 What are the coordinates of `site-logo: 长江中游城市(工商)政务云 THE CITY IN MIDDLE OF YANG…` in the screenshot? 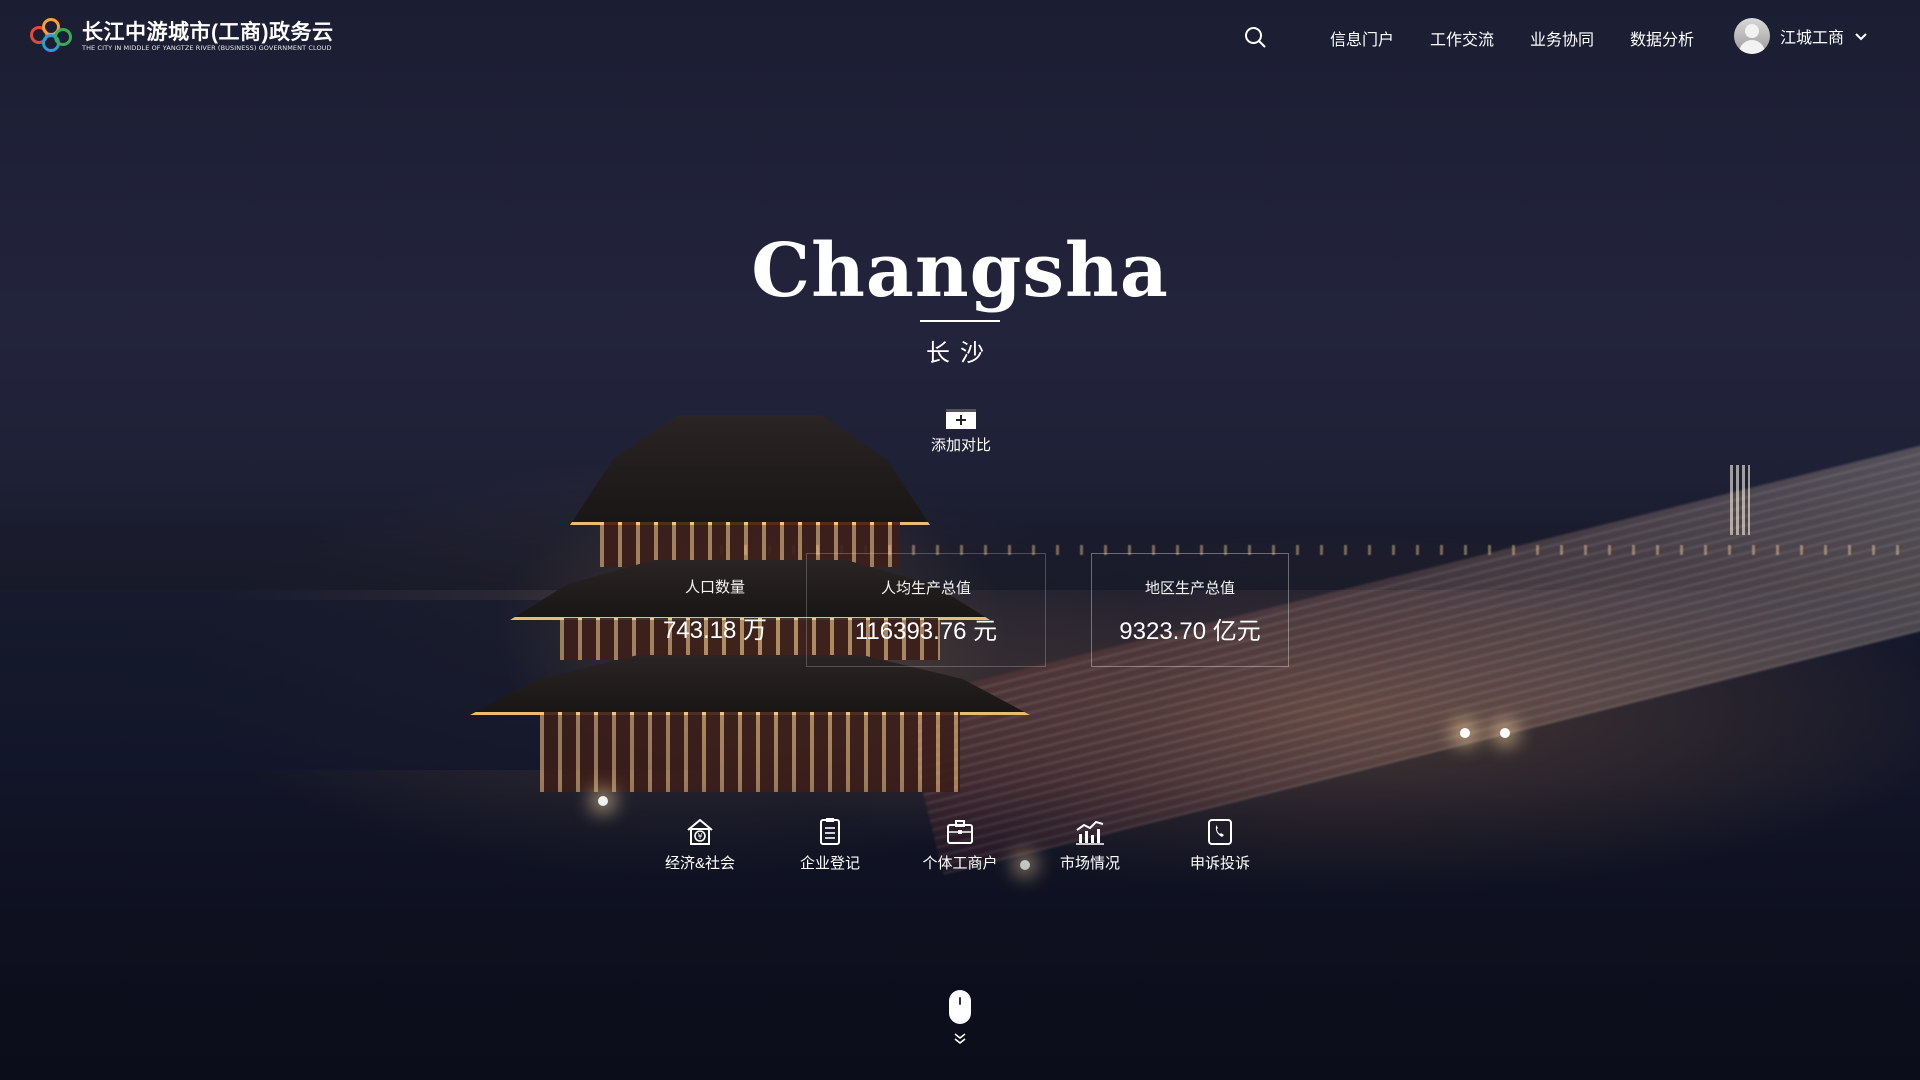 It's located at (182, 37).